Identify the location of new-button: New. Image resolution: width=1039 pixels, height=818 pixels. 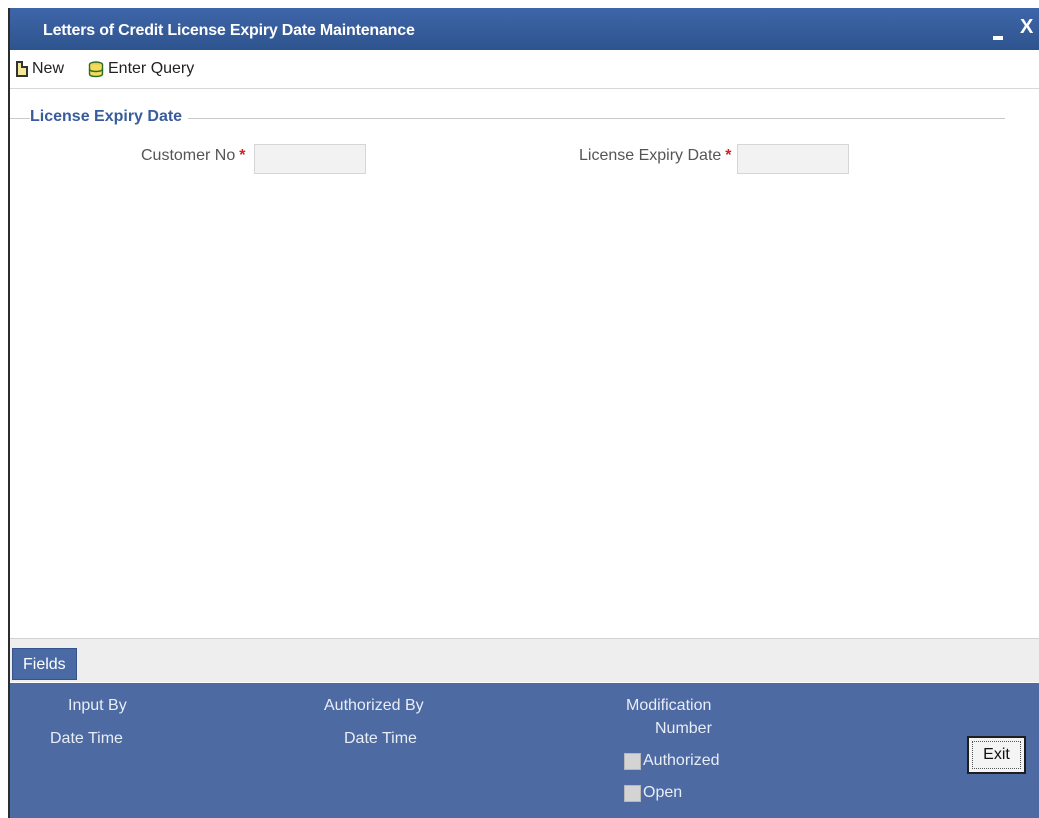
(40, 69).